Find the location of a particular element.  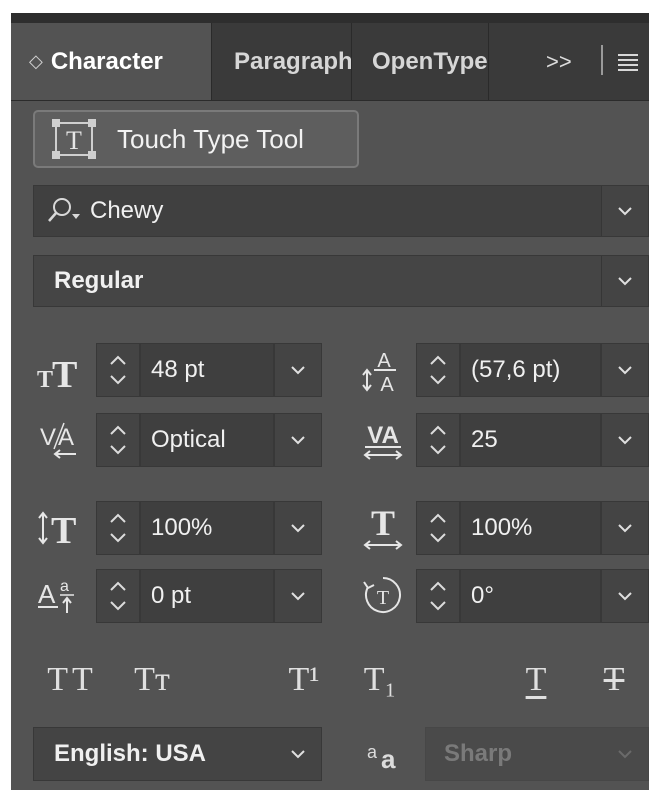

font-style-dropdown is located at coordinates (624, 281).